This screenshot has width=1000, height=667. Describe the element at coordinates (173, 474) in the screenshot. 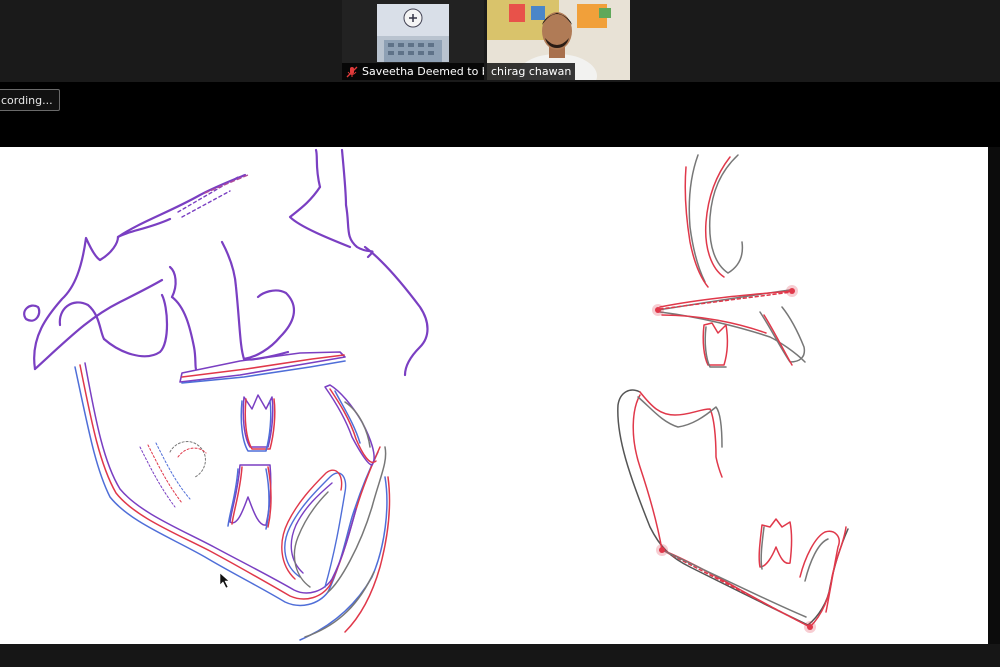

I see `hyoid-dotted` at that location.